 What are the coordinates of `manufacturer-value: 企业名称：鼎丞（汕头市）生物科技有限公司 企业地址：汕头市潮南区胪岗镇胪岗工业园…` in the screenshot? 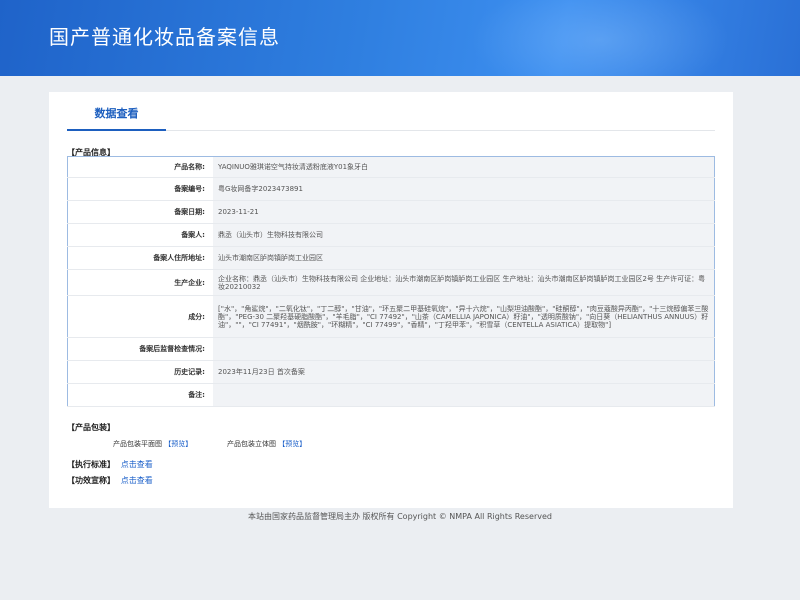 It's located at (464, 282).